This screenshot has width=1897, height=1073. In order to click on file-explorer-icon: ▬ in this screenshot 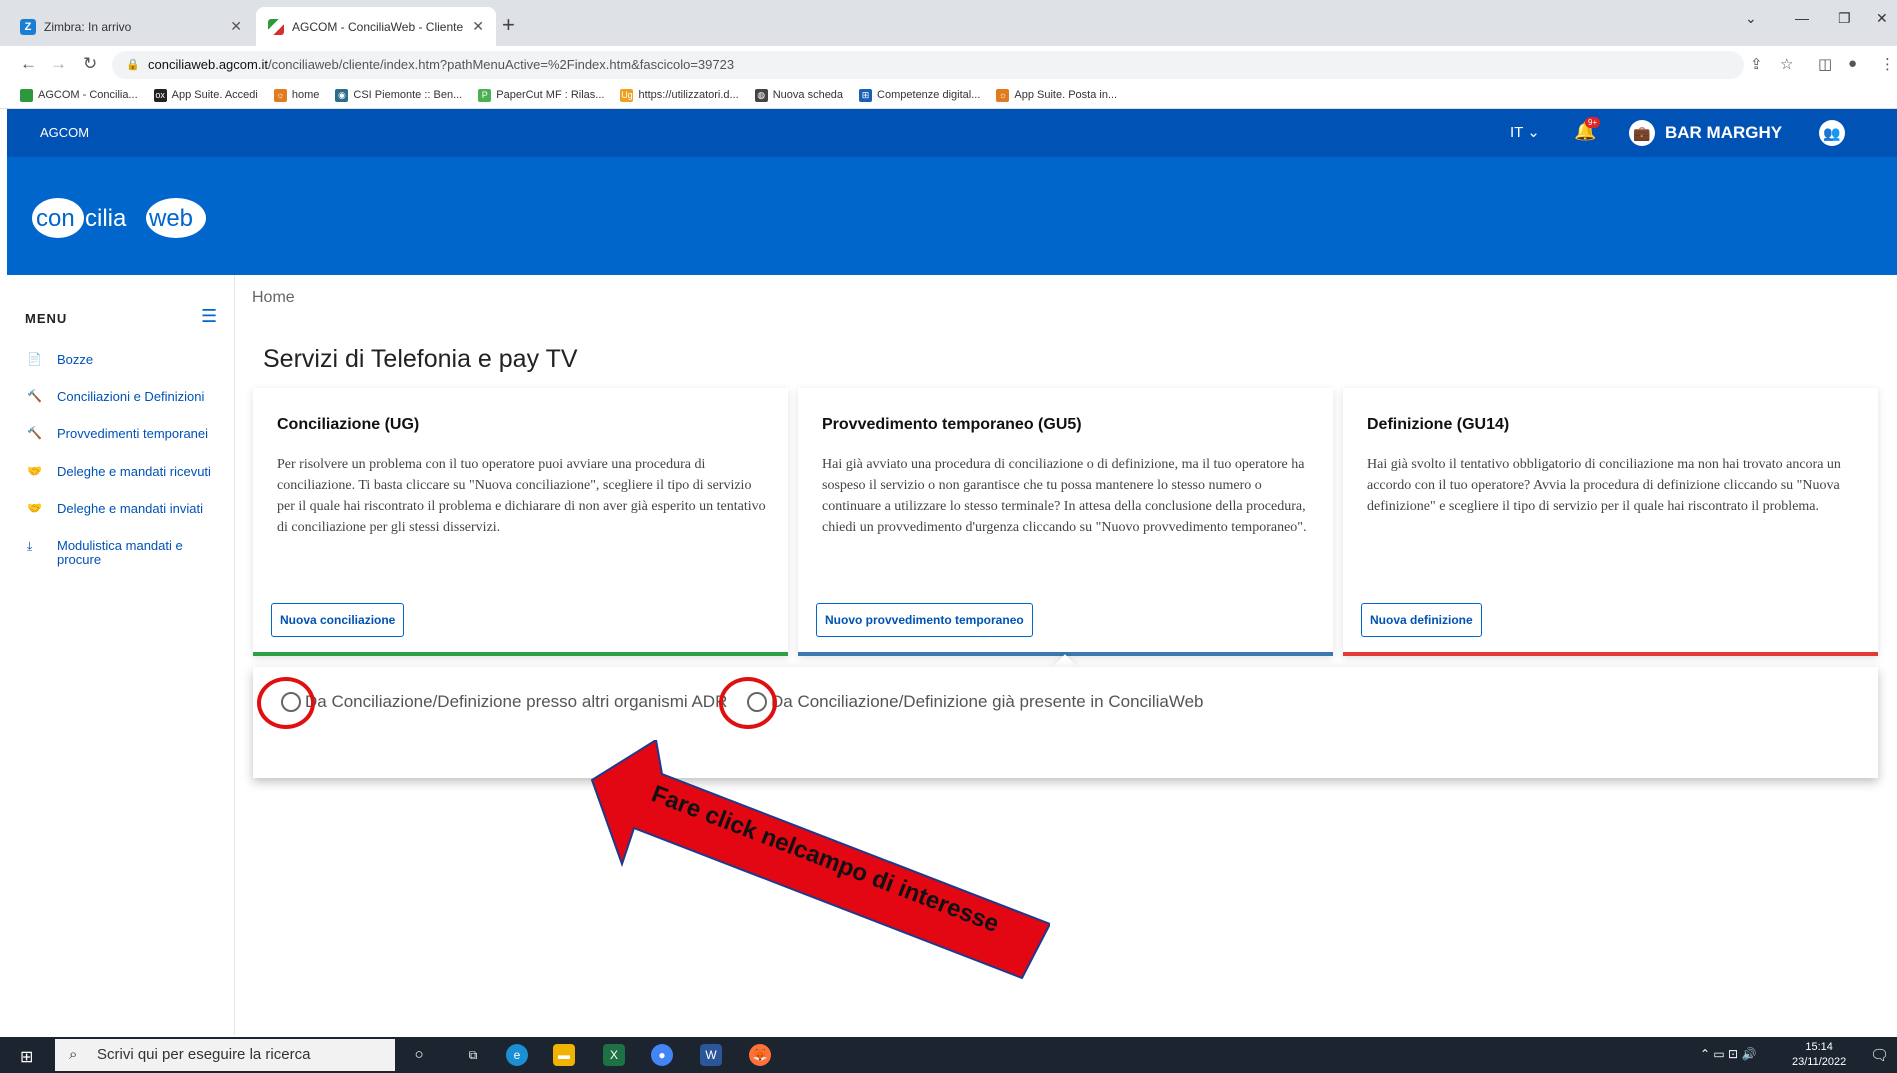, I will do `click(564, 1055)`.